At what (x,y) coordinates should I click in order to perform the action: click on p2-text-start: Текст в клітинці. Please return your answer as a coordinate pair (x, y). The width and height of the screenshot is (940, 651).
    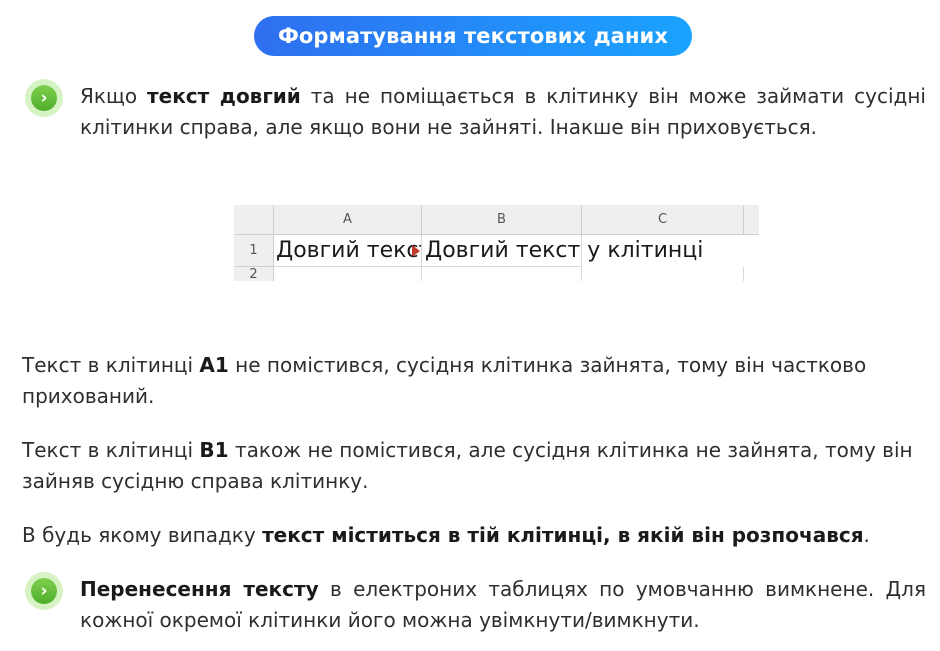
    Looking at the image, I should click on (111, 450).